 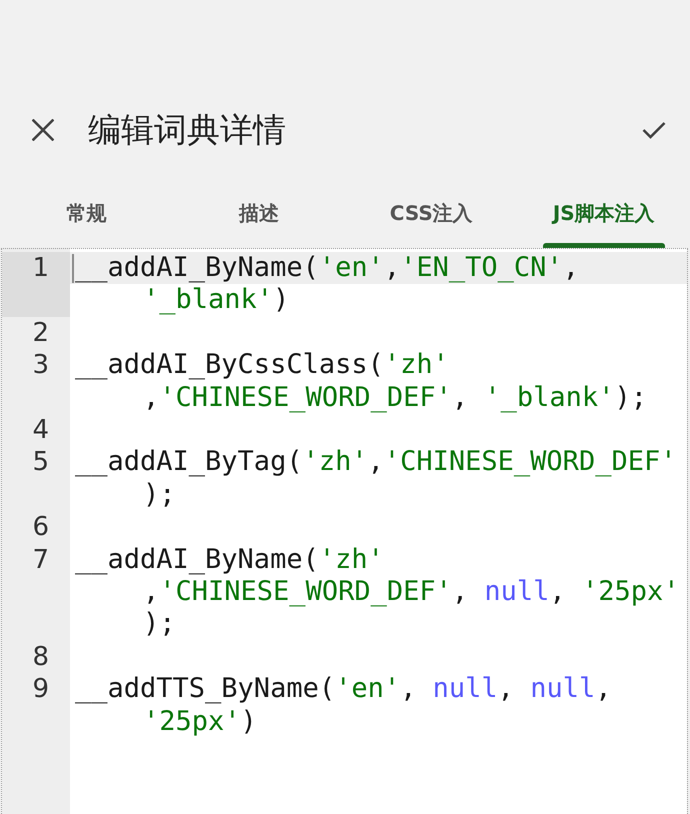 I want to click on line-number: 9, so click(x=40, y=689).